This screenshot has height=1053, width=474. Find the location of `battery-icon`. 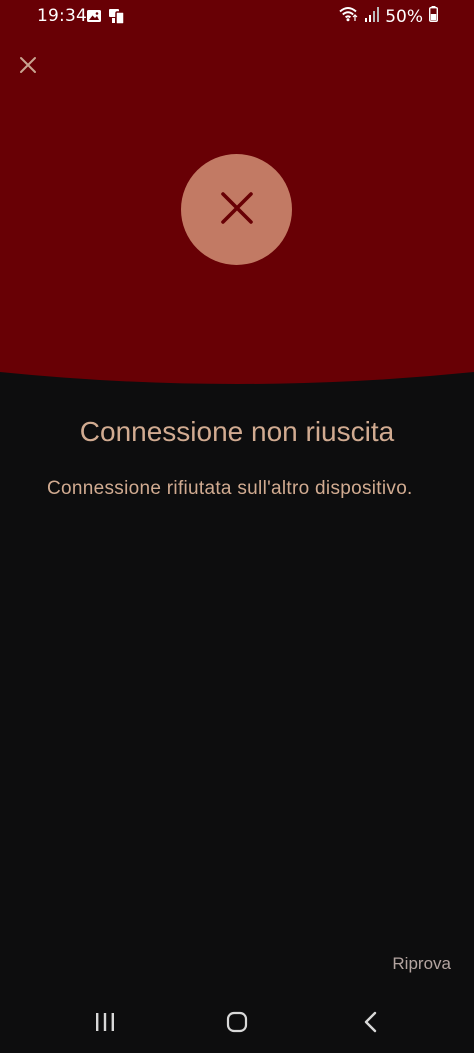

battery-icon is located at coordinates (433, 16).